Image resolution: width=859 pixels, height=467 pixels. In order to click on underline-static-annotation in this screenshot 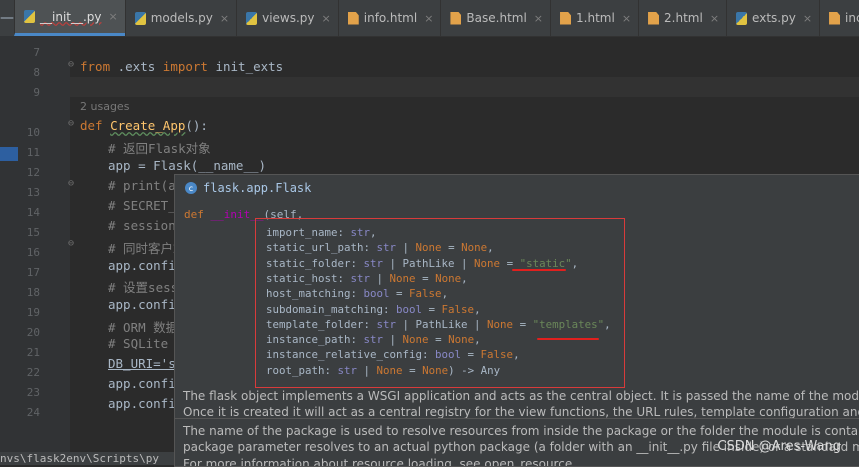, I will do `click(539, 270)`.